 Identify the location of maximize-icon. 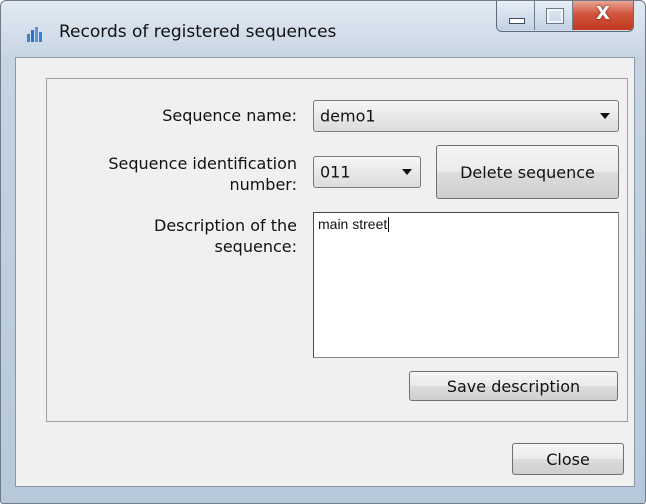
(555, 16).